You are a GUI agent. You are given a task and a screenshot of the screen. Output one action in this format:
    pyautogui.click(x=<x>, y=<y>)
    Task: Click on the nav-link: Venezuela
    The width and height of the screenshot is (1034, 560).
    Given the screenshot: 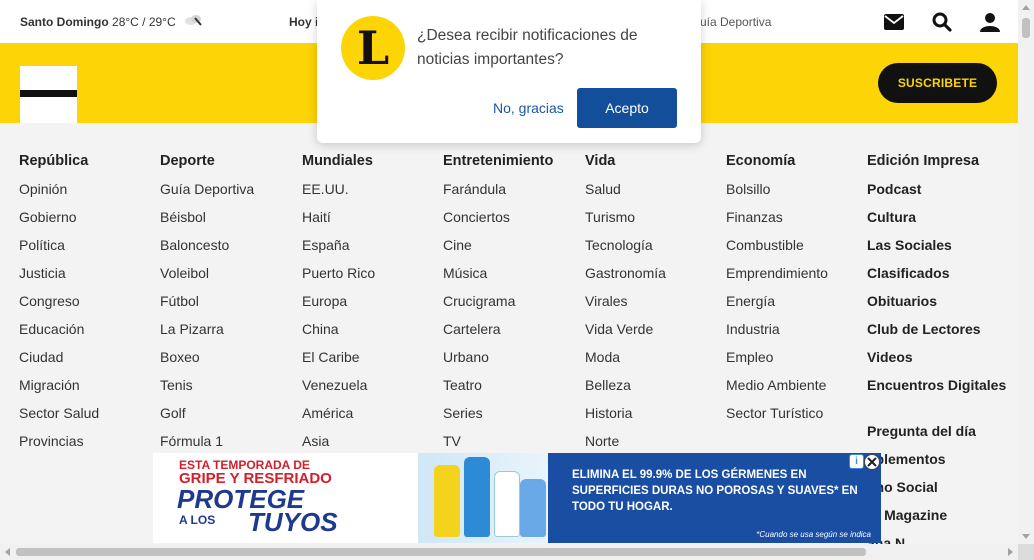 What is the action you would take?
    pyautogui.click(x=372, y=388)
    